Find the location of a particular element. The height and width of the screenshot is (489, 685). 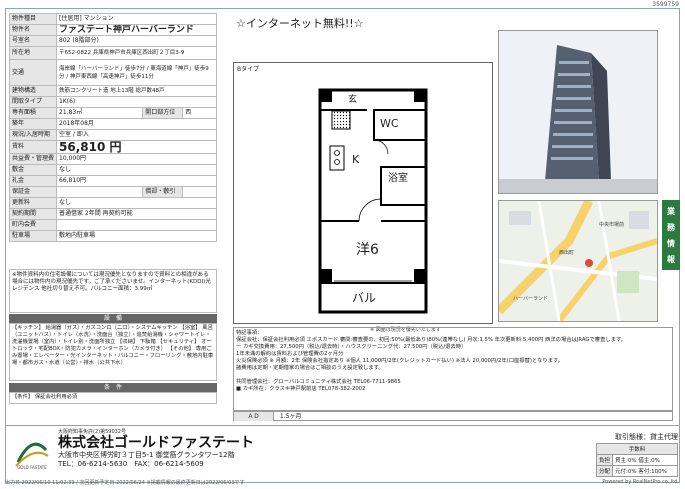

row-value: 敷地内駐車場 is located at coordinates (136, 236).